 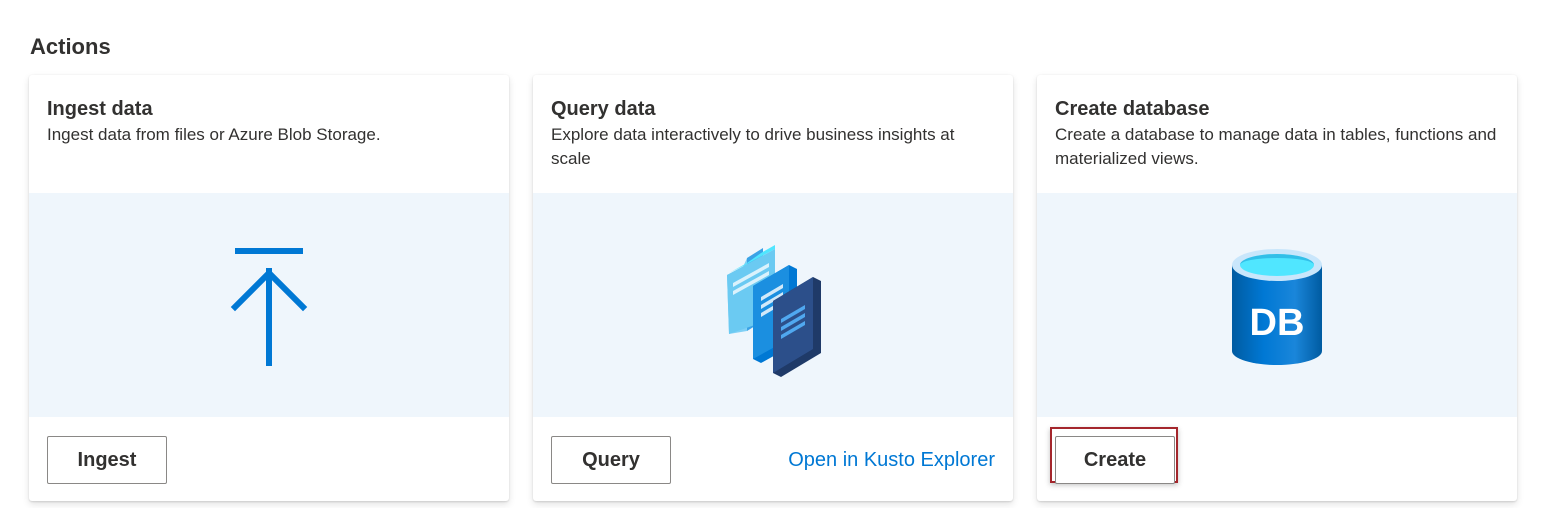 I want to click on card-footer: Ingest, so click(x=269, y=459).